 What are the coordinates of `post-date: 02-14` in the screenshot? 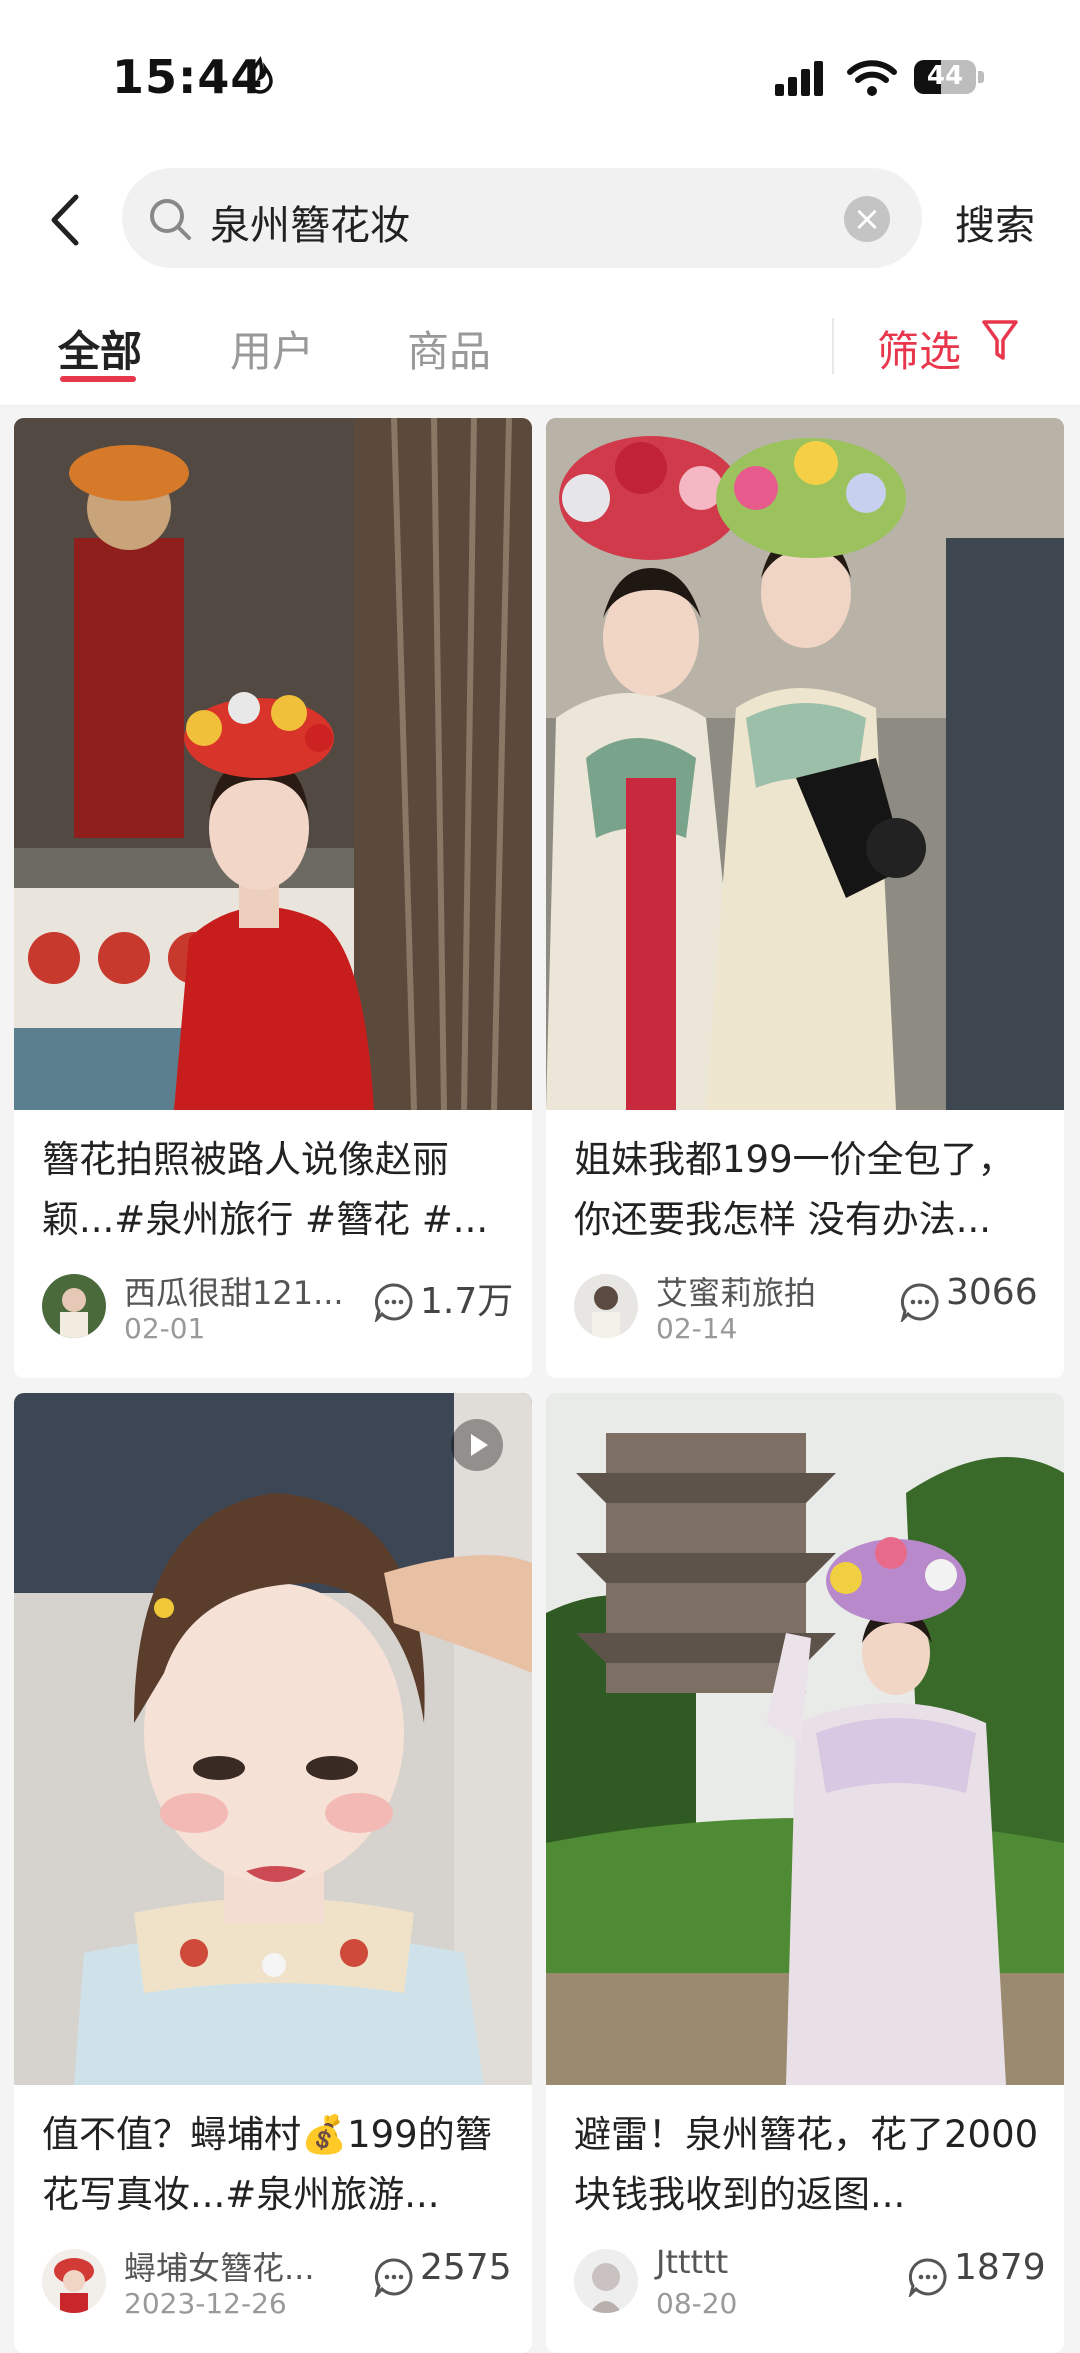 It's located at (697, 1328).